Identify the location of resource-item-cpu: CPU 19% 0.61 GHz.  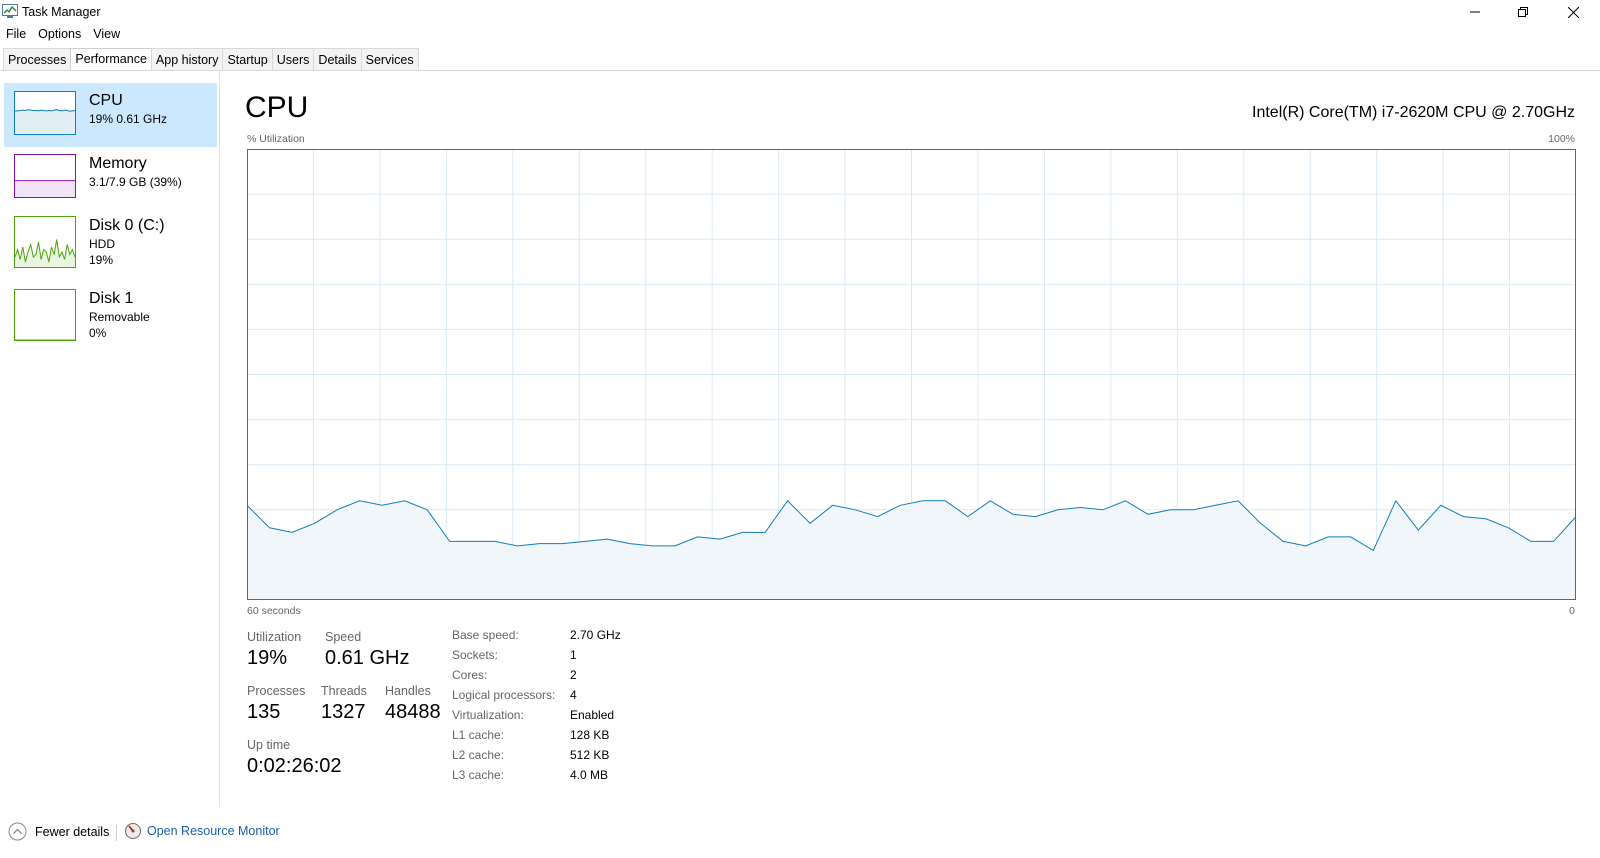
(110, 115).